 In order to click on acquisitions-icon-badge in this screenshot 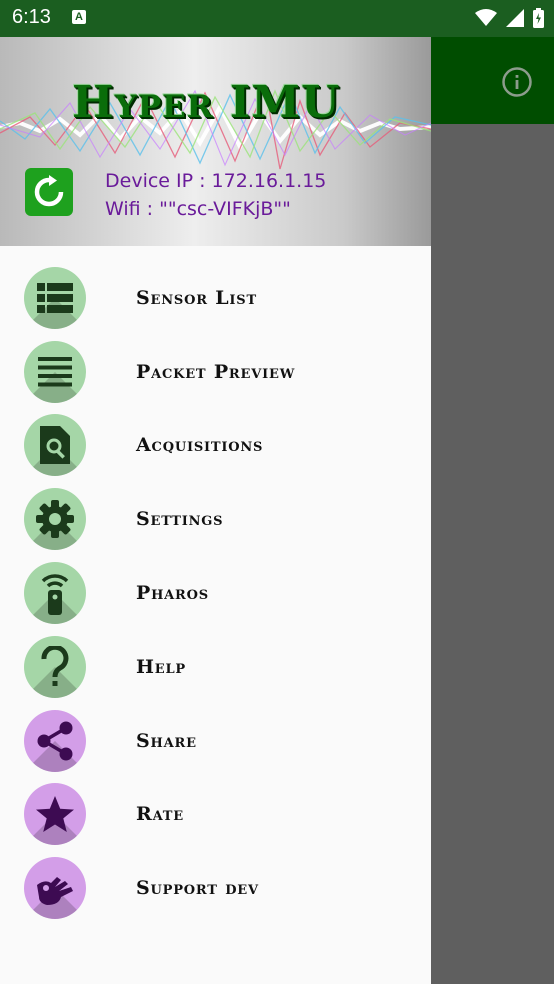, I will do `click(55, 445)`.